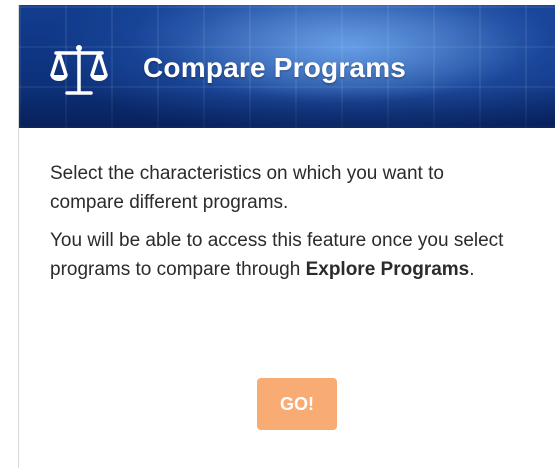  I want to click on balance-scale-icon, so click(79, 70).